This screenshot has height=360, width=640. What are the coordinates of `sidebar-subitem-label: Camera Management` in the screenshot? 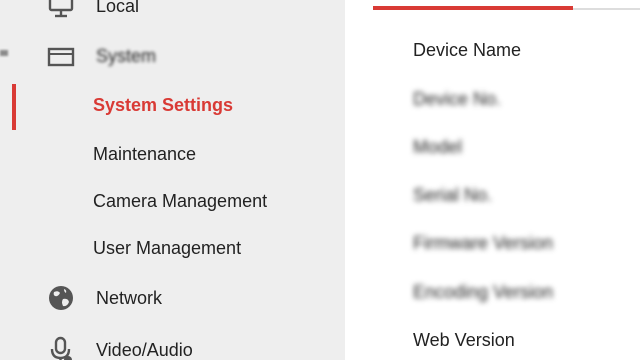 It's located at (180, 200).